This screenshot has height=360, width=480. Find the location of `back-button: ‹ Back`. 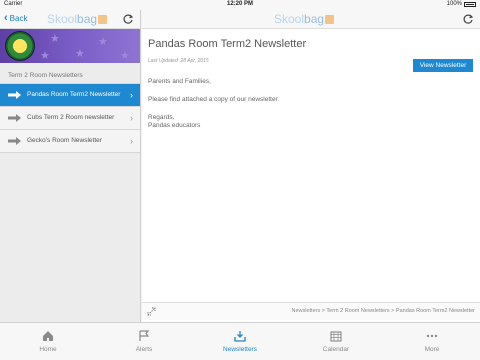

back-button: ‹ Back is located at coordinates (15, 18).